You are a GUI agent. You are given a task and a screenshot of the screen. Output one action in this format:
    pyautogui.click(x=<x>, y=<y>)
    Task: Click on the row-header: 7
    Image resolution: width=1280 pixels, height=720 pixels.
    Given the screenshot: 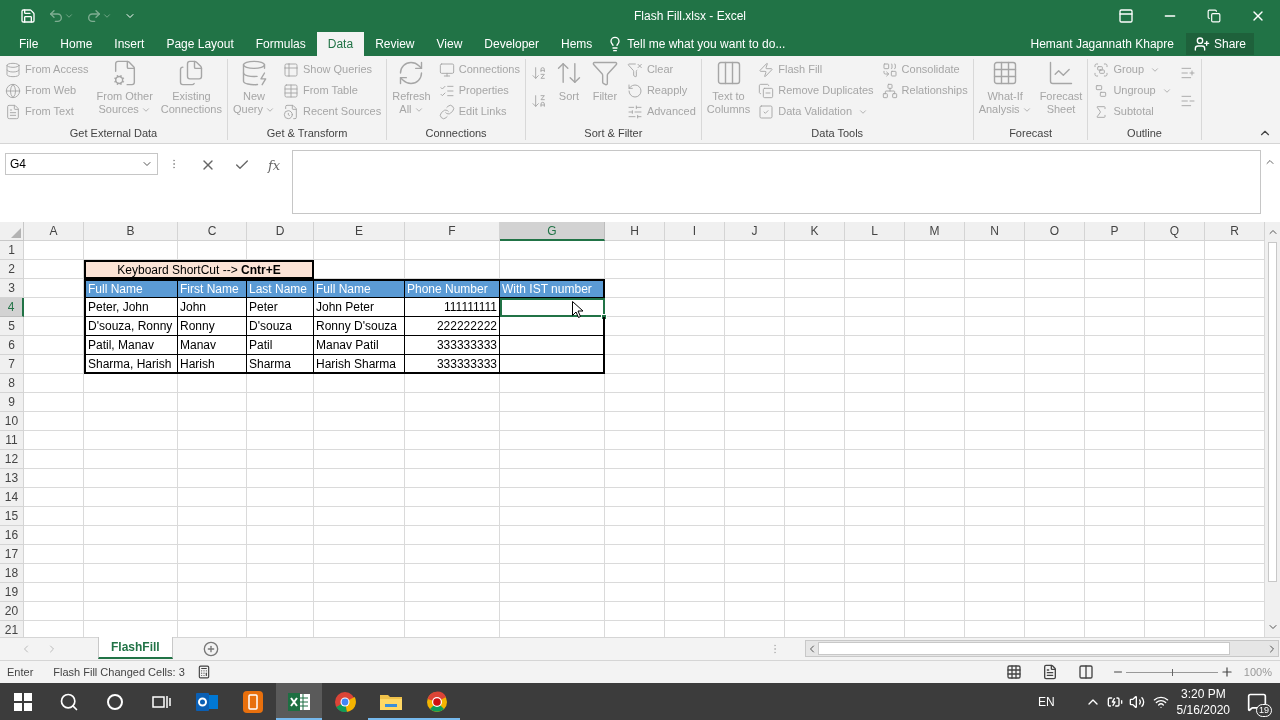 What is the action you would take?
    pyautogui.click(x=12, y=364)
    